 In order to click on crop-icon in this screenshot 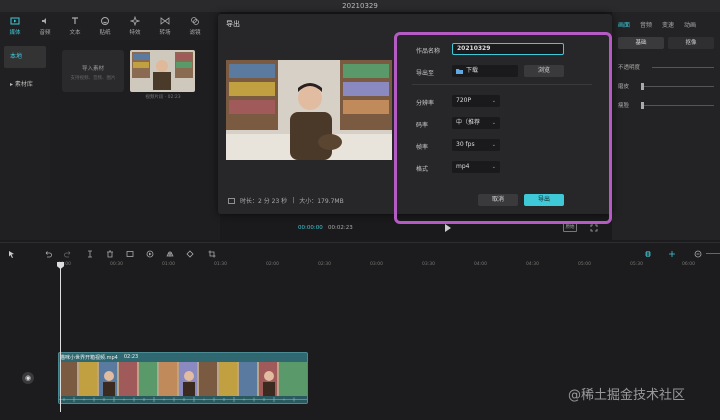, I will do `click(212, 254)`.